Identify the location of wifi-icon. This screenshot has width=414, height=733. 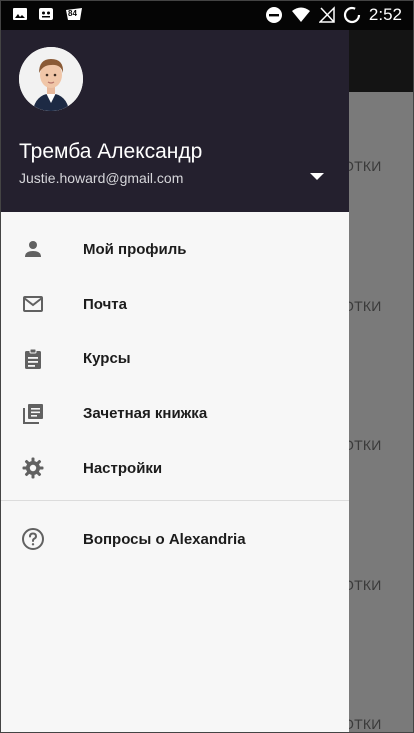
(300, 14).